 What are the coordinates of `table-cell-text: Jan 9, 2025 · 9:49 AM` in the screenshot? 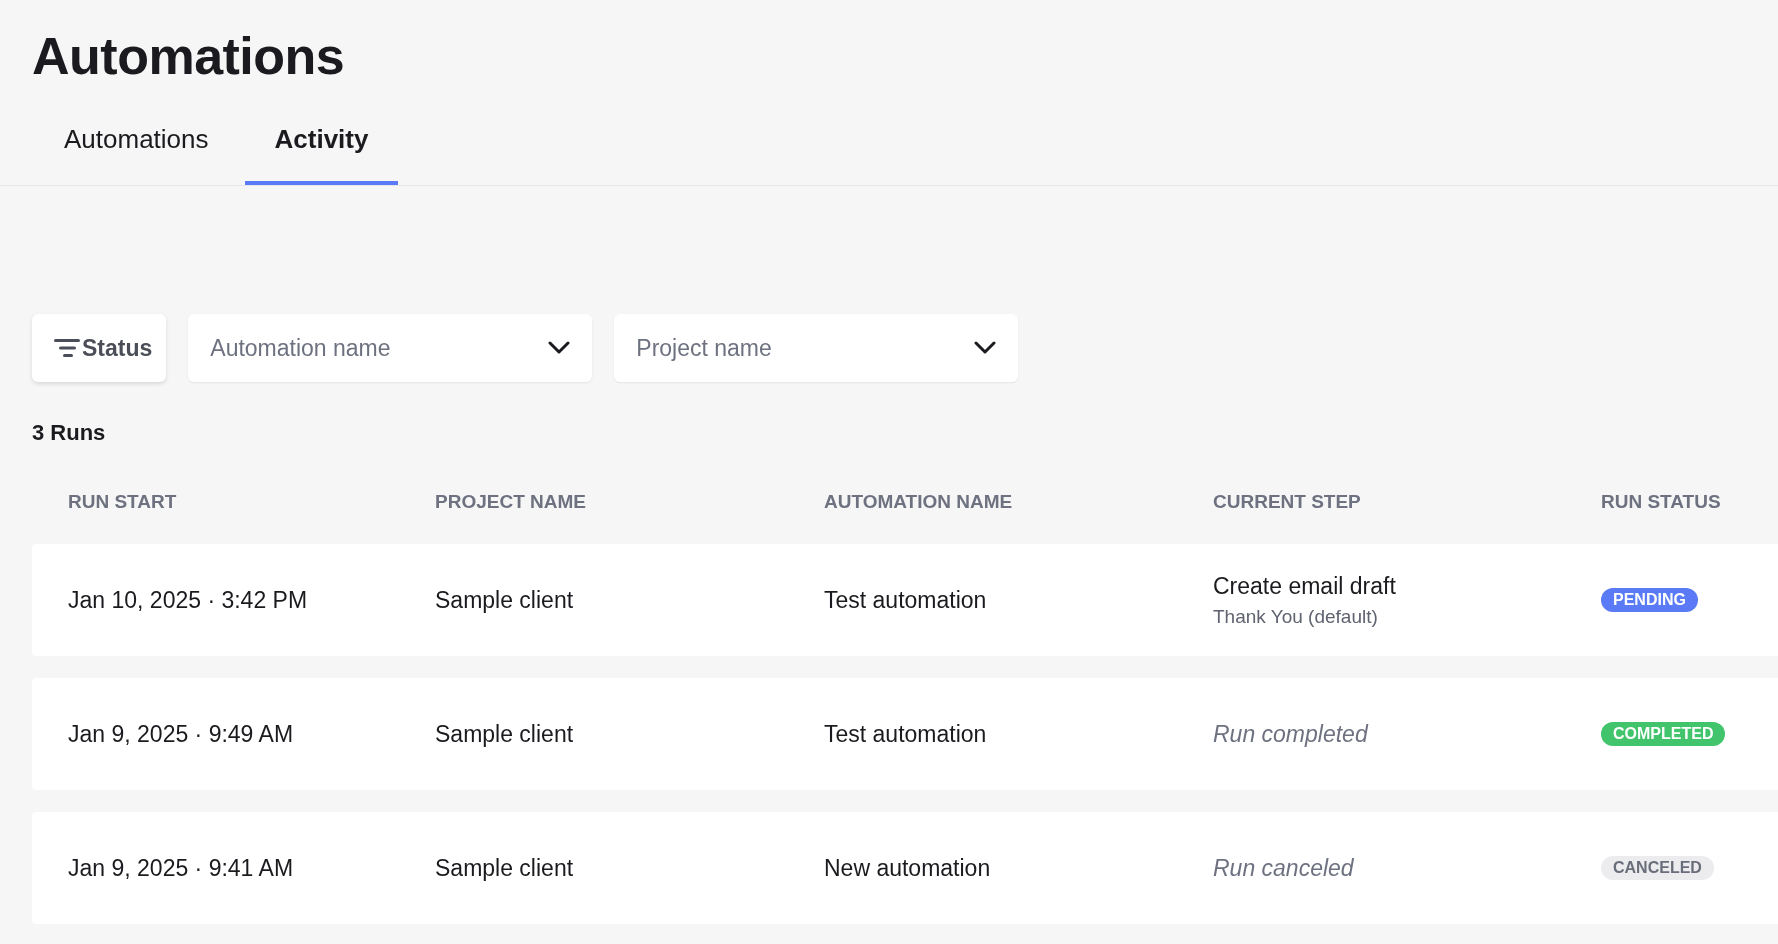 It's located at (181, 734).